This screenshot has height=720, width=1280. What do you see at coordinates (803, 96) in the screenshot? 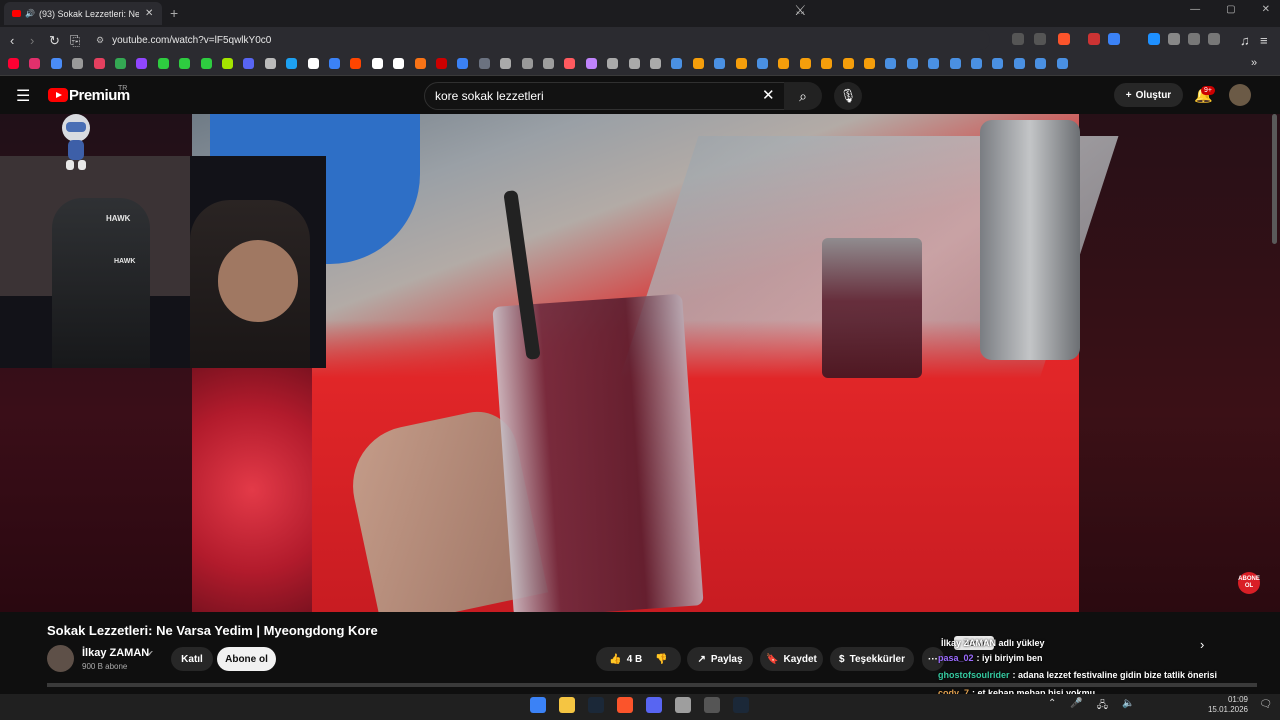
I see `search-button: ⌕` at bounding box center [803, 96].